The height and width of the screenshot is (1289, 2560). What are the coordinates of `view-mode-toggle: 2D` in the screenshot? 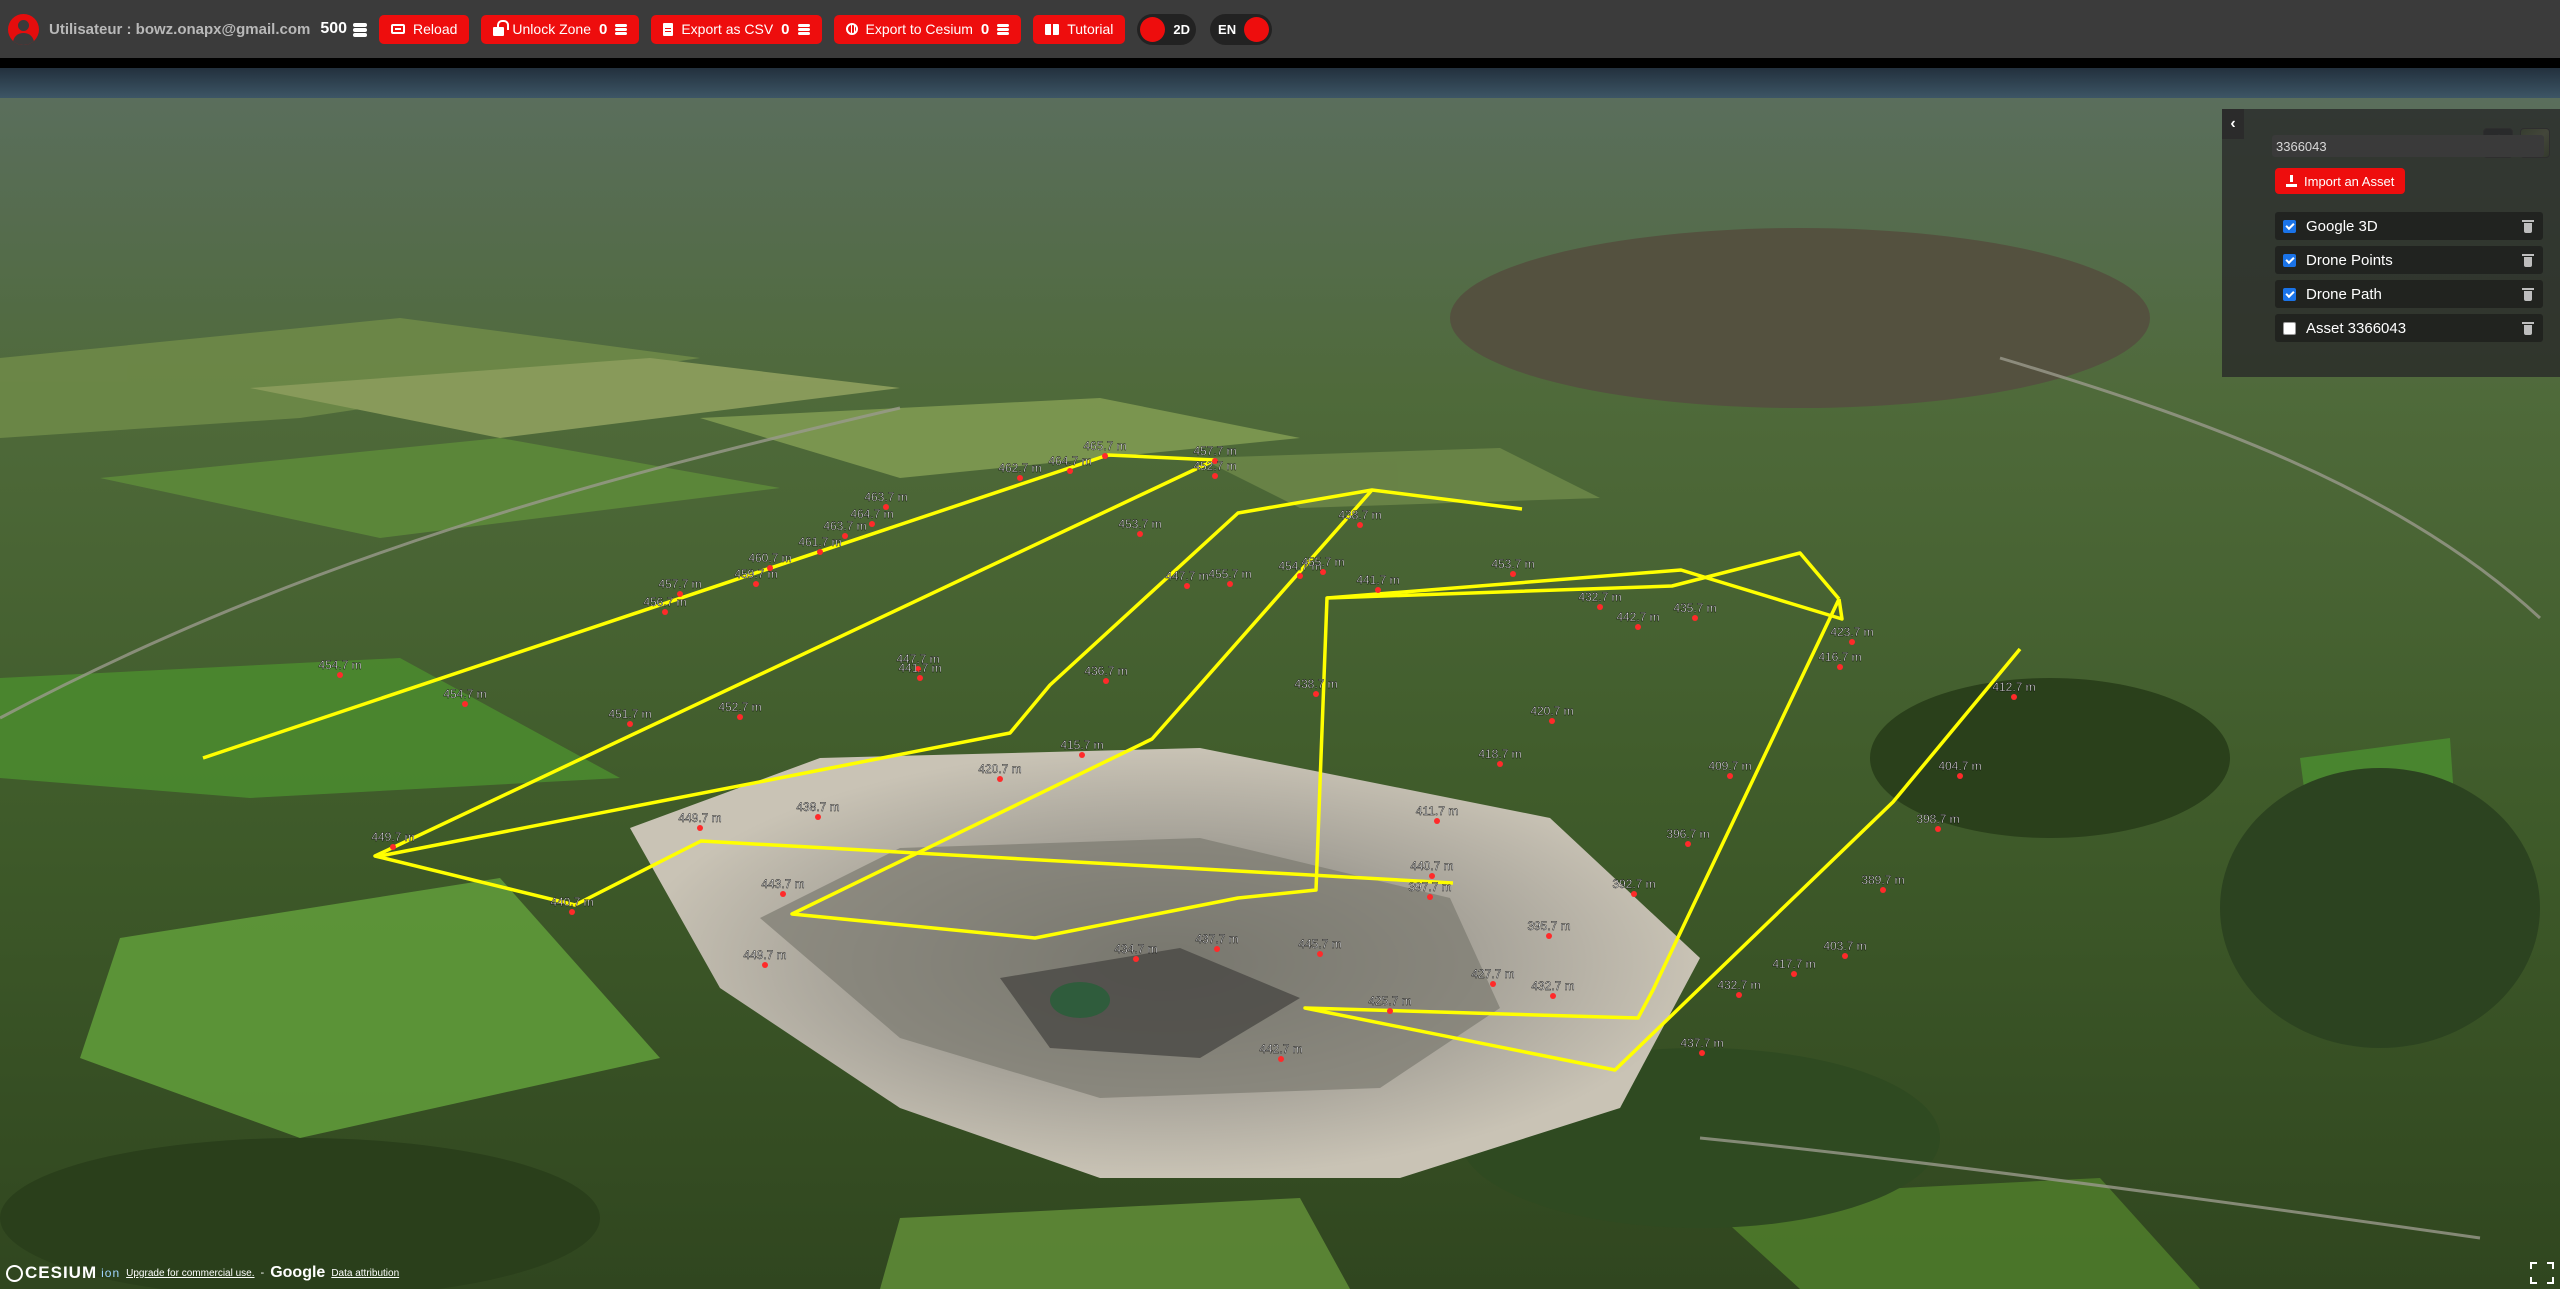 It's located at (1167, 29).